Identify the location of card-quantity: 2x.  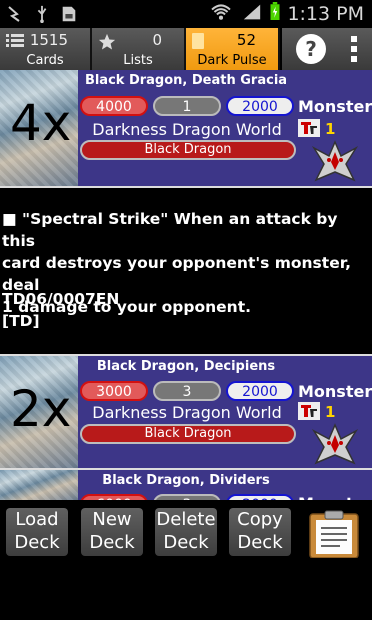
(41, 409).